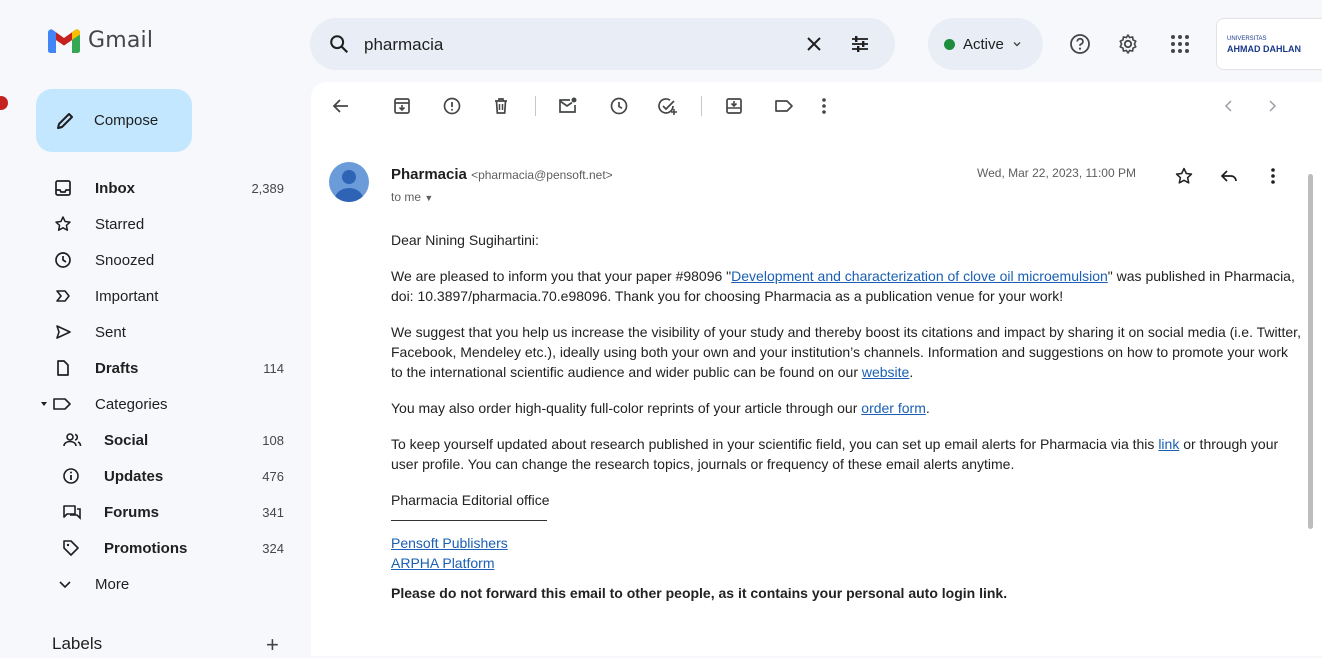 The image size is (1322, 658). Describe the element at coordinates (132, 512) in the screenshot. I see `sidebar-item-label: Forums` at that location.